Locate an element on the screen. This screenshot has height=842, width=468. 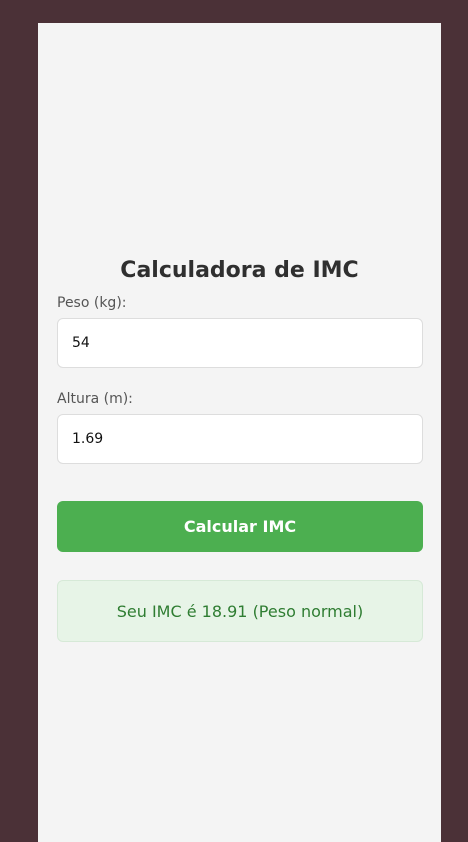
result-text: Seu IMC é 18.91 (Peso normal) is located at coordinates (240, 611).